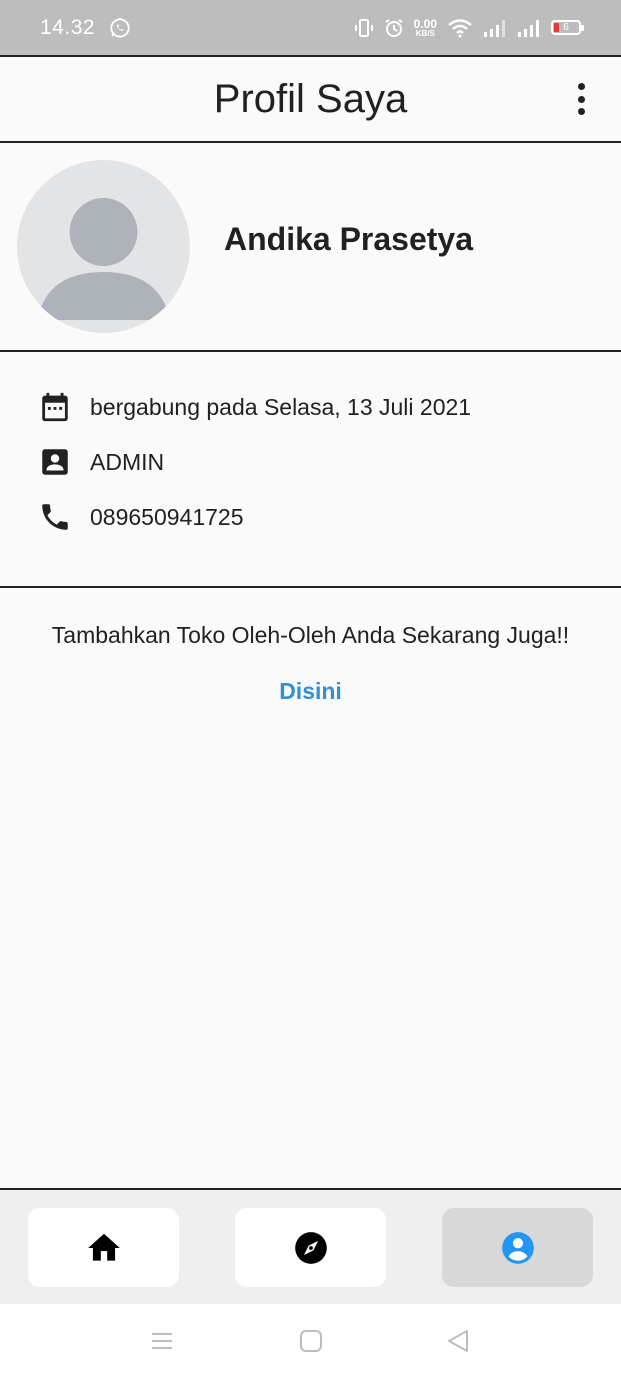 The image size is (621, 1380). I want to click on status-right: 0.00 KB/S 6, so click(469, 28).